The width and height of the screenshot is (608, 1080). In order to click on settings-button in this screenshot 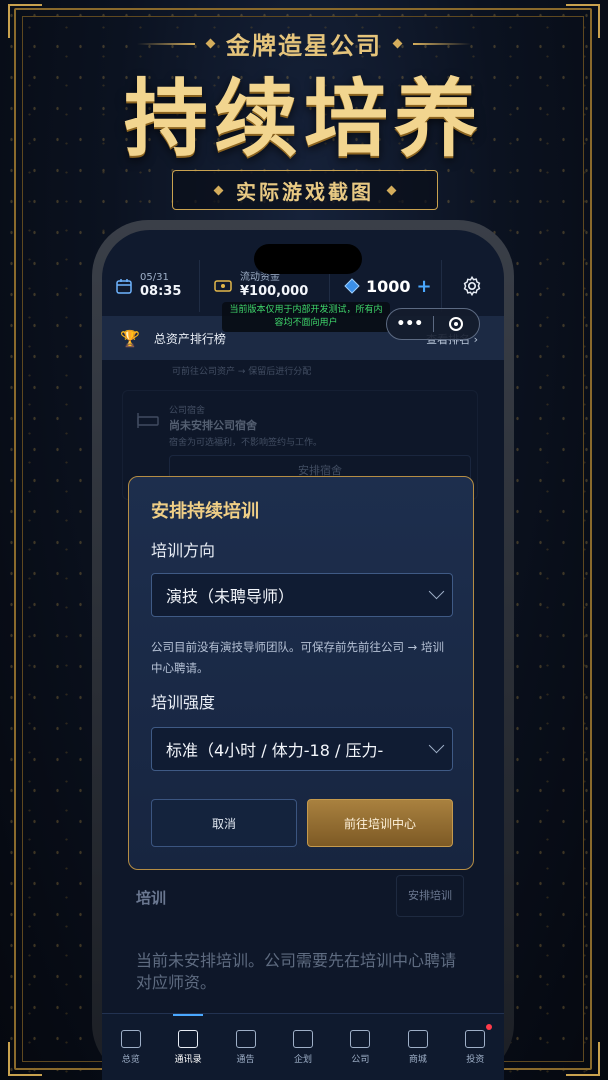, I will do `click(472, 286)`.